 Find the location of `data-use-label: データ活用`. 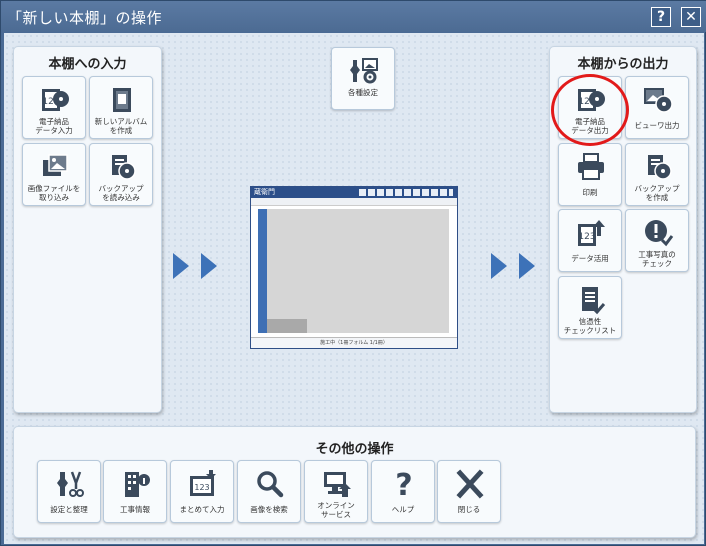

data-use-label: データ活用 is located at coordinates (590, 258).